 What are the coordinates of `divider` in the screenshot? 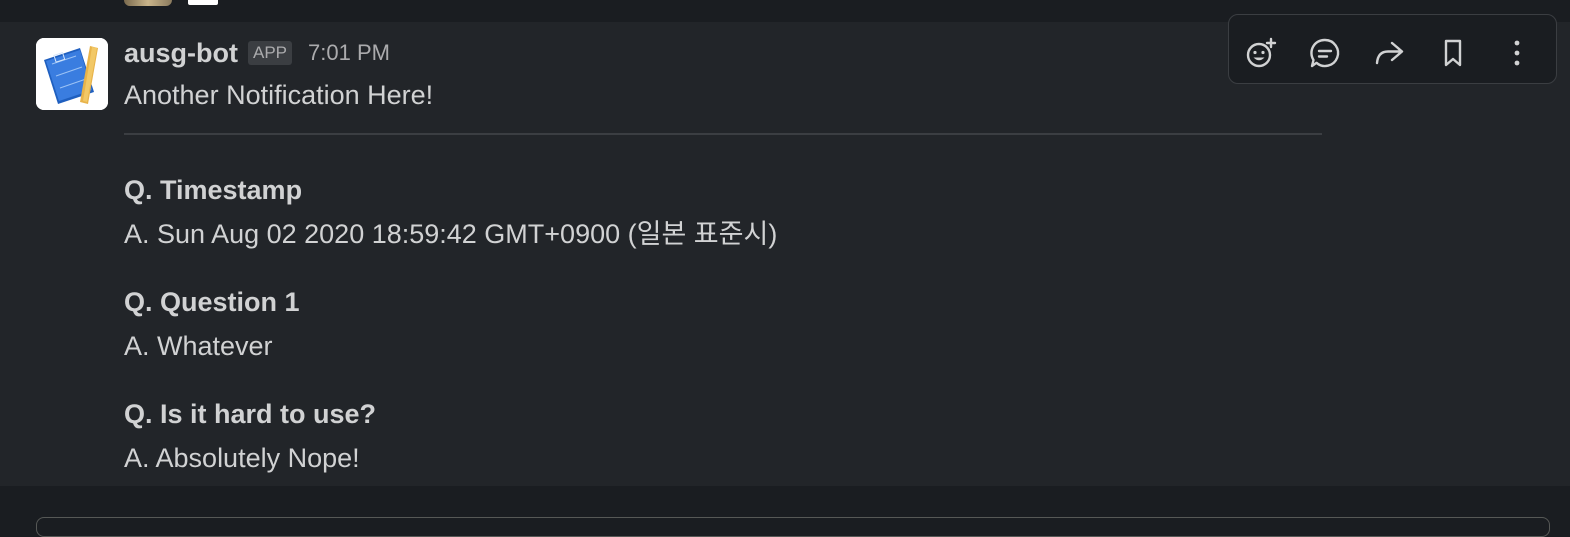 It's located at (723, 134).